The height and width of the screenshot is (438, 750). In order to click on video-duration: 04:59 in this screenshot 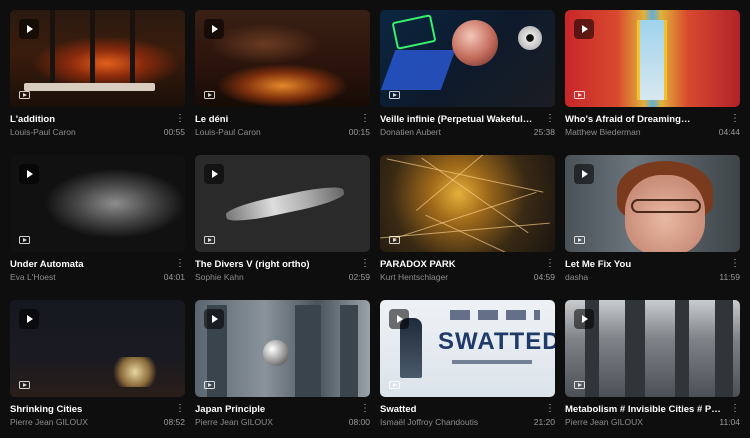, I will do `click(544, 277)`.